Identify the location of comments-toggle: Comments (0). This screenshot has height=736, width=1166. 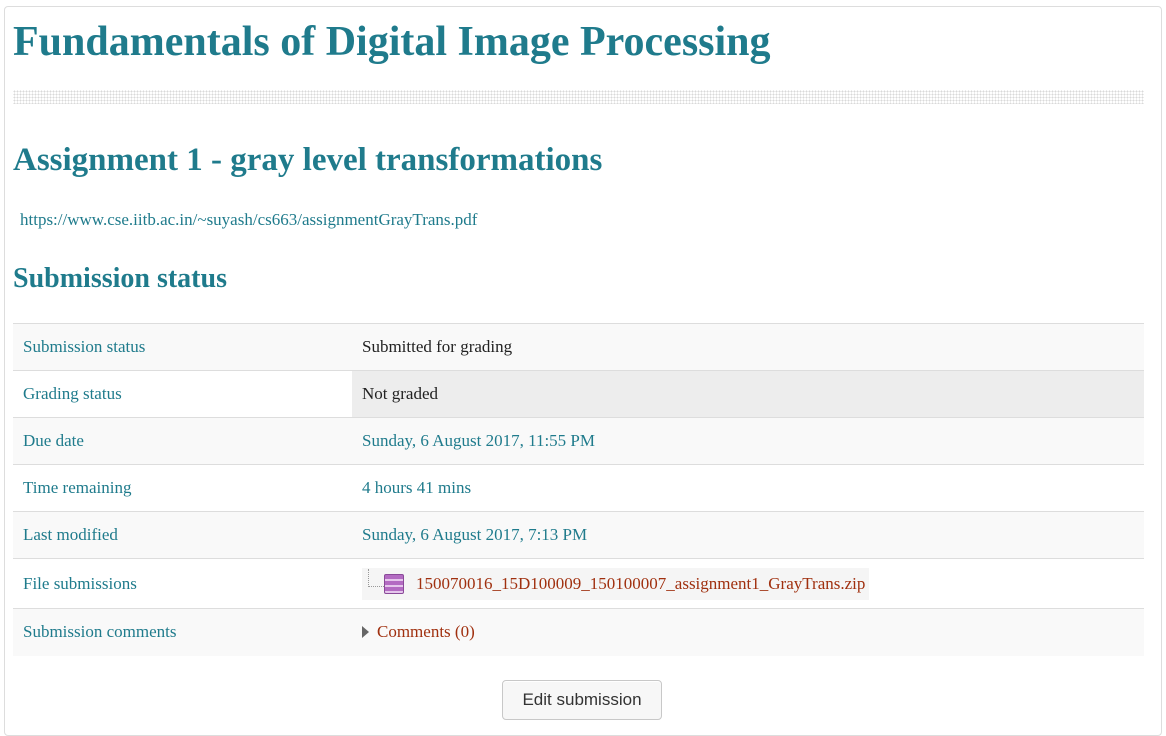
(418, 632).